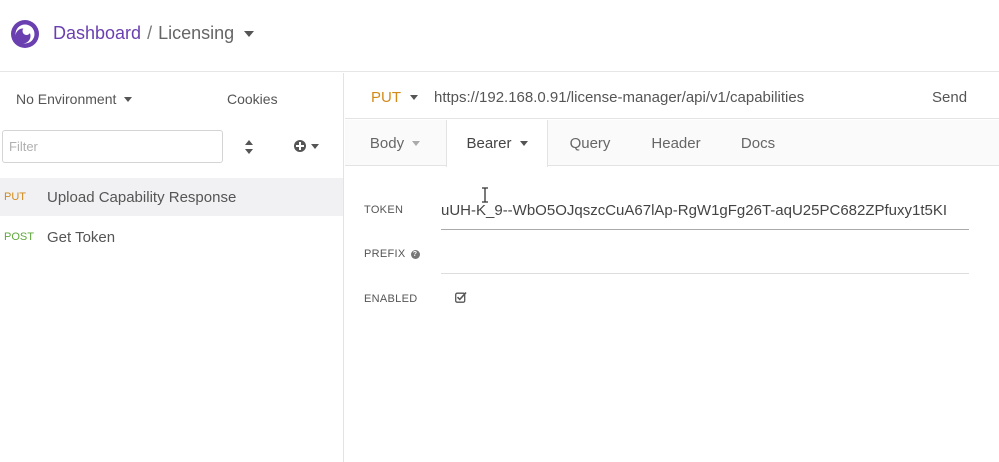 This screenshot has height=462, width=999. I want to click on insomnia-logo-icon, so click(25, 34).